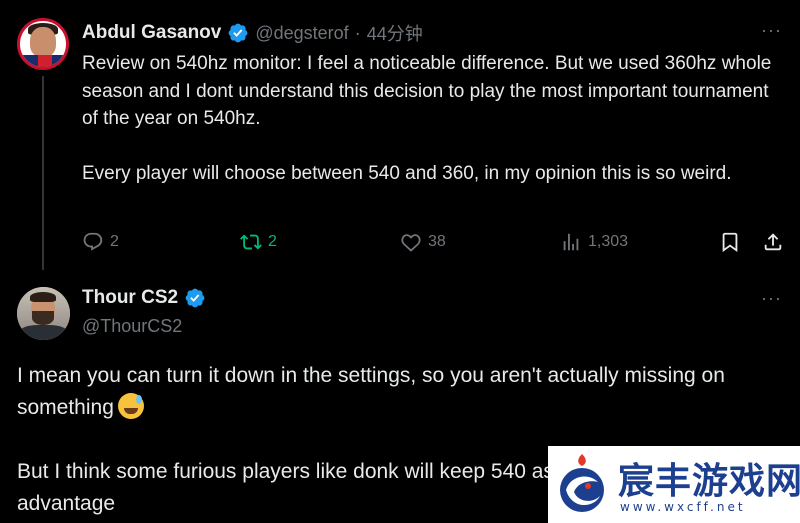 This screenshot has height=523, width=800. What do you see at coordinates (93, 241) in the screenshot?
I see `reply-icon` at bounding box center [93, 241].